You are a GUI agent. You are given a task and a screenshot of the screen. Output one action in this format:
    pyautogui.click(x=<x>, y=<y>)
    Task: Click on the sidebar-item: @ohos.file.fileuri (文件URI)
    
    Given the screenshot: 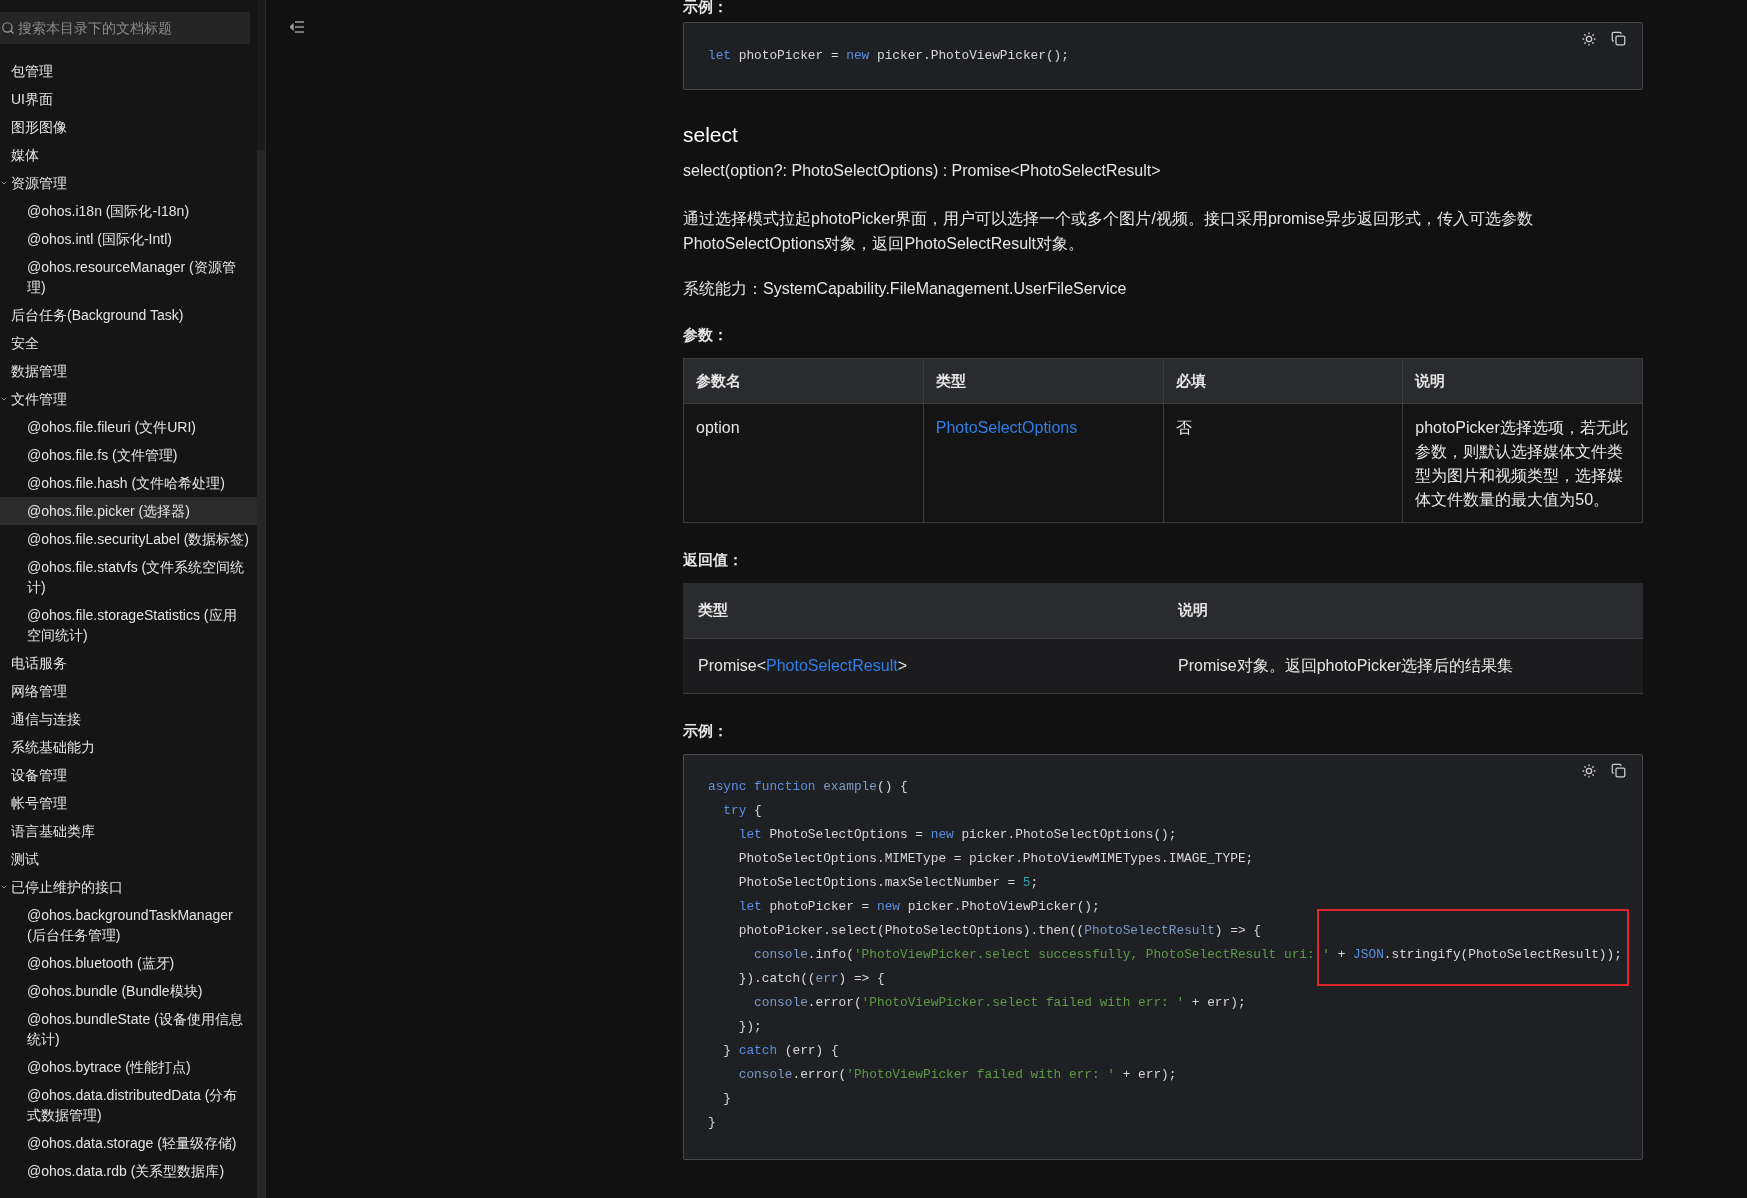 What is the action you would take?
    pyautogui.click(x=129, y=427)
    